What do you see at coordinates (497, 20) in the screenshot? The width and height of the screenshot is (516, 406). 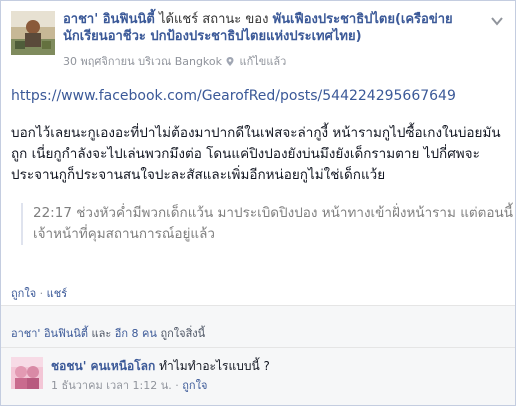 I see `post-options-chevron-down-icon` at bounding box center [497, 20].